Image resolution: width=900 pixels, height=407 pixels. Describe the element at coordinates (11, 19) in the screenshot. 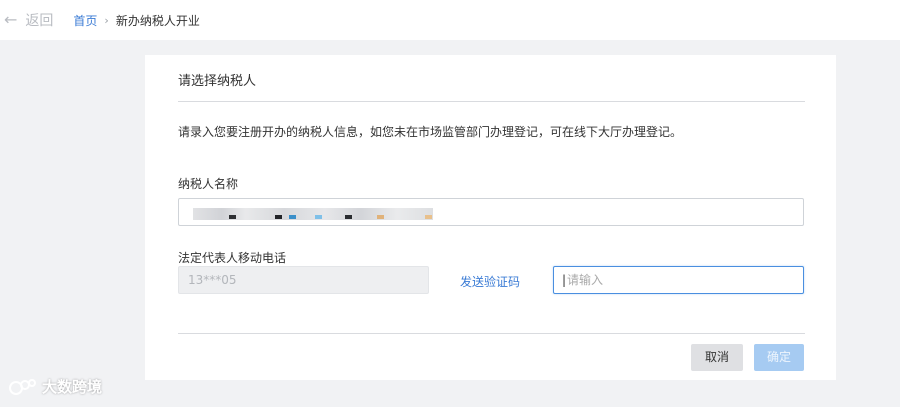

I see `back-arrow-icon: ←` at that location.